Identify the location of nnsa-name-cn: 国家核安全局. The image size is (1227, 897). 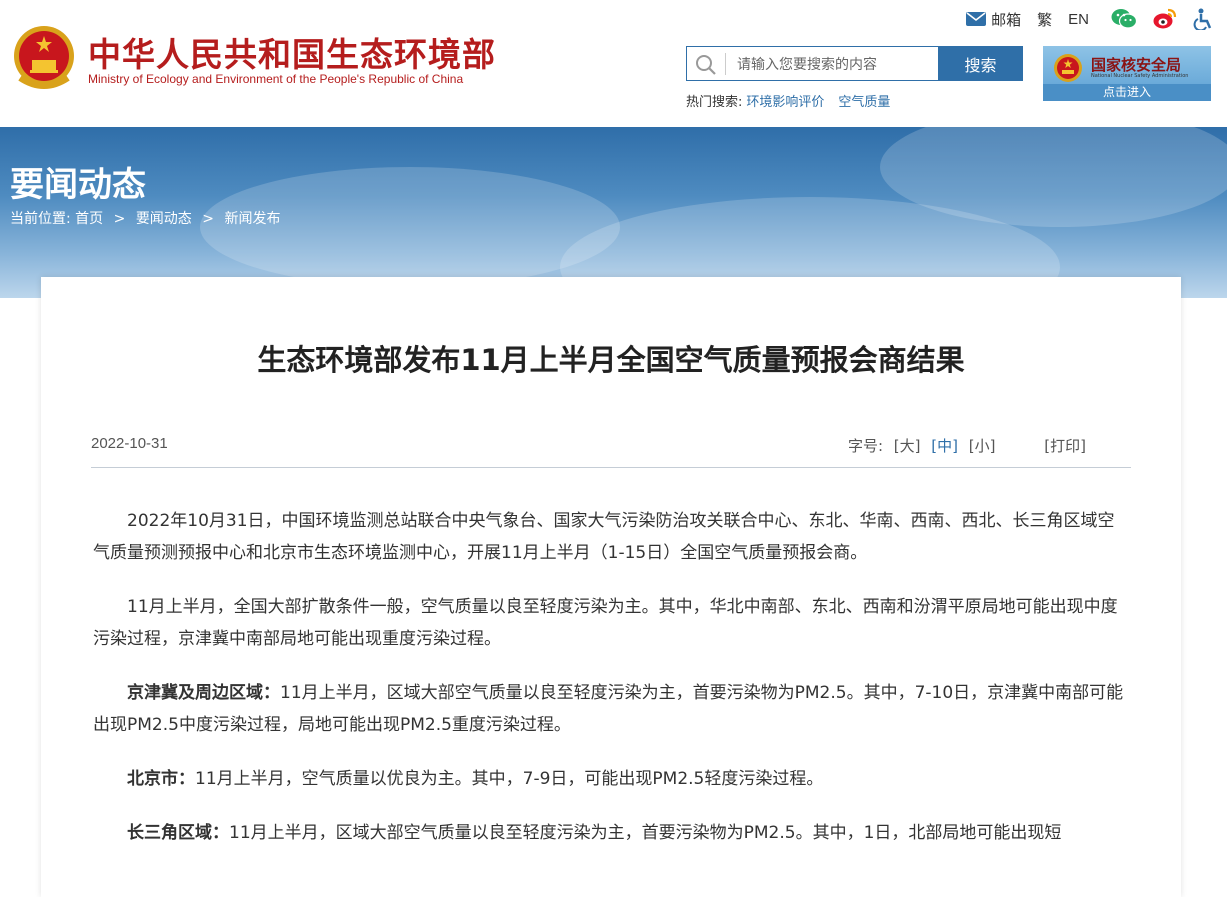
(1136, 65).